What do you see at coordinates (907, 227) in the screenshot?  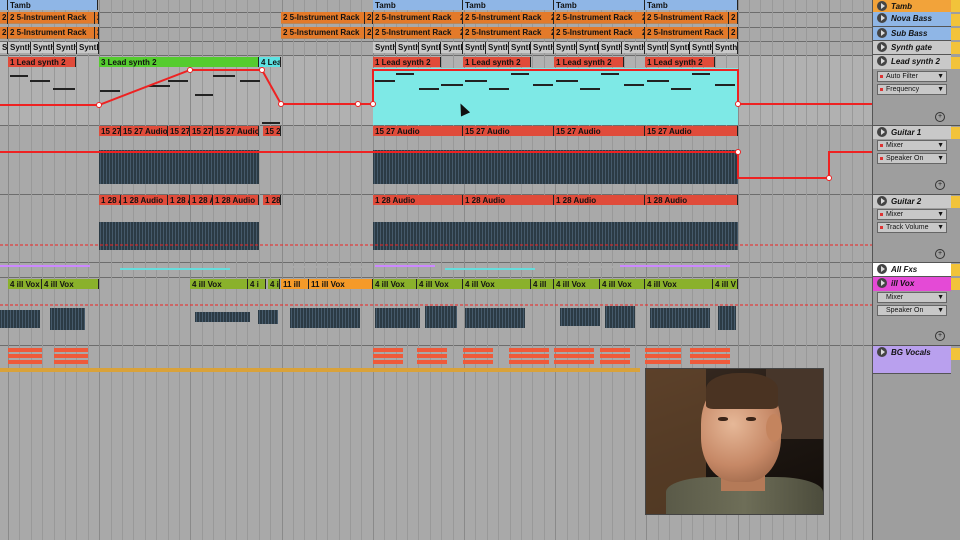 I see `parameter-chooser-label: Track Volume` at bounding box center [907, 227].